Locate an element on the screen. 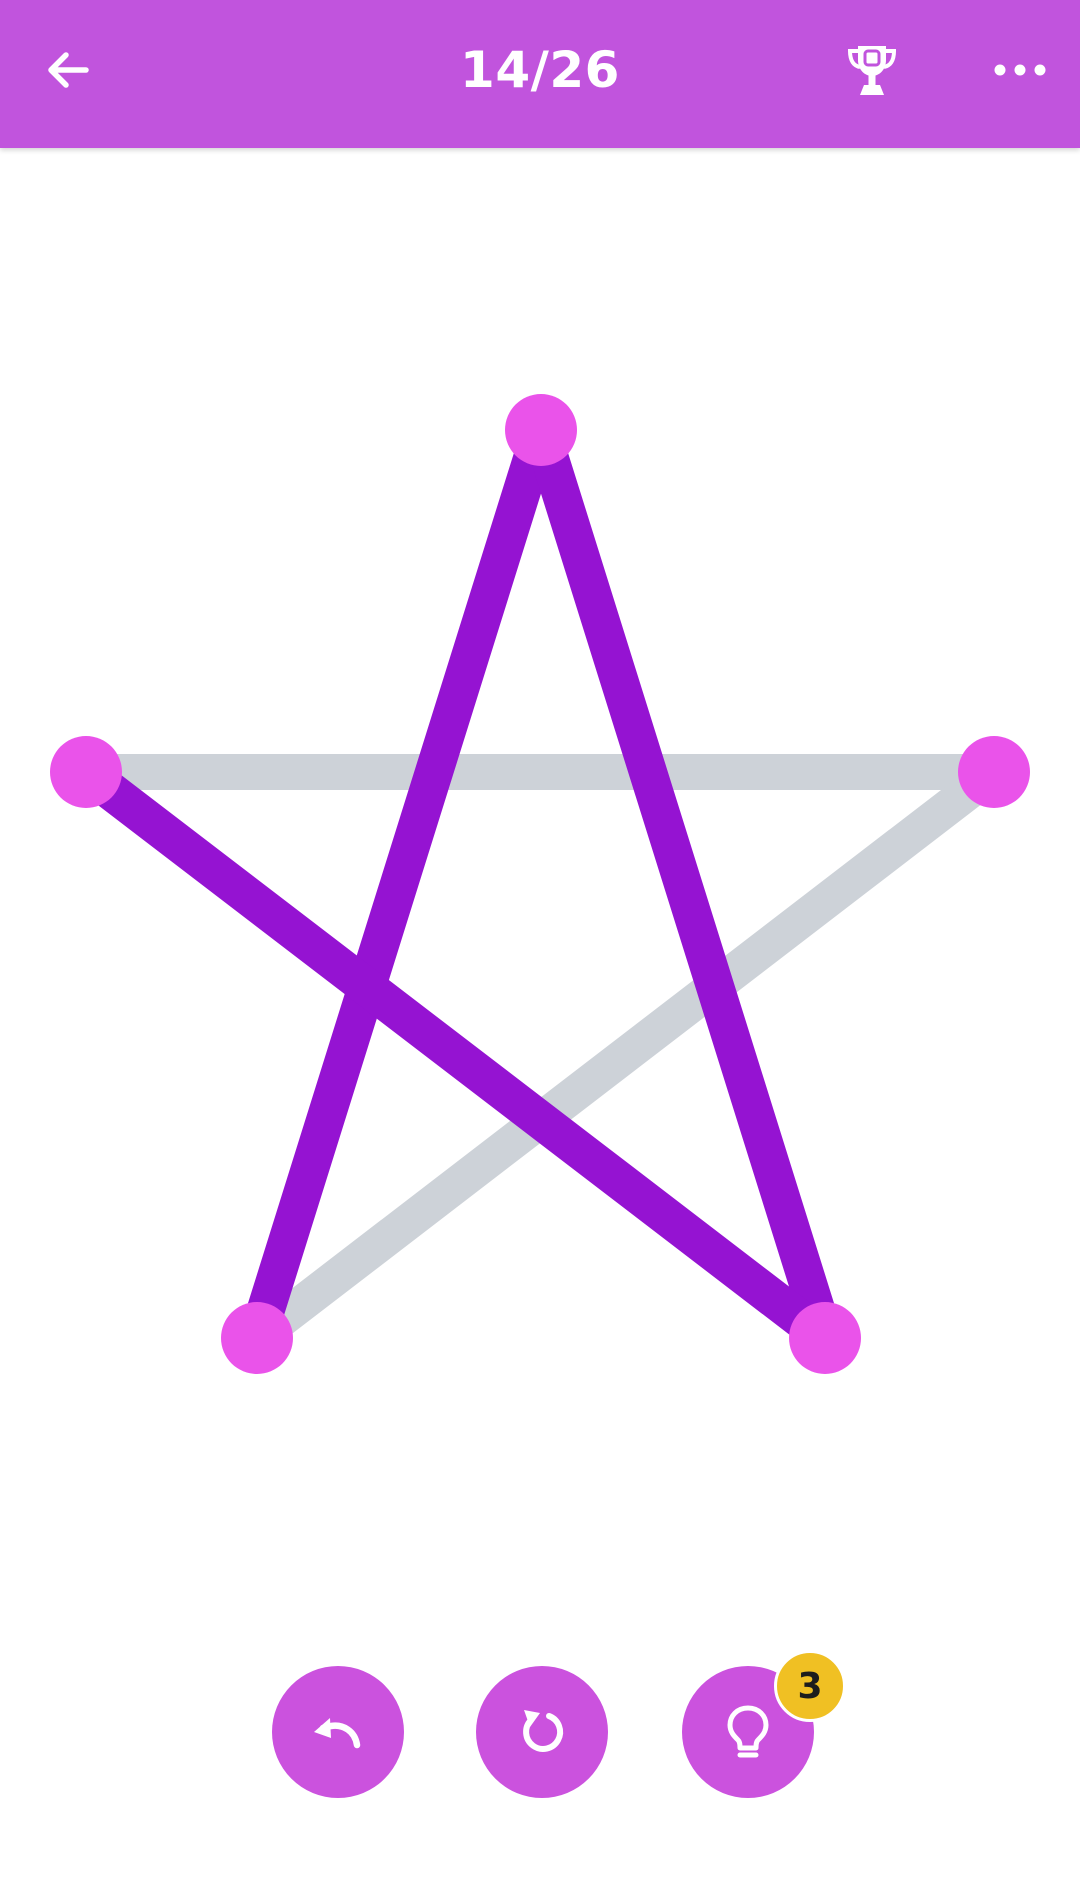  arrow-left-icon is located at coordinates (68, 70).